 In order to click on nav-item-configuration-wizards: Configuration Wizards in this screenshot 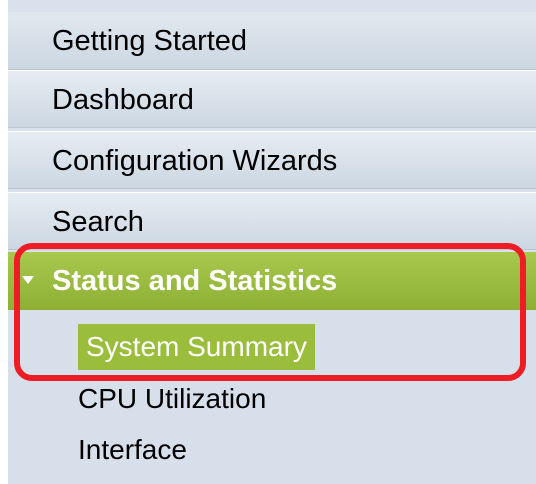, I will do `click(272, 160)`.